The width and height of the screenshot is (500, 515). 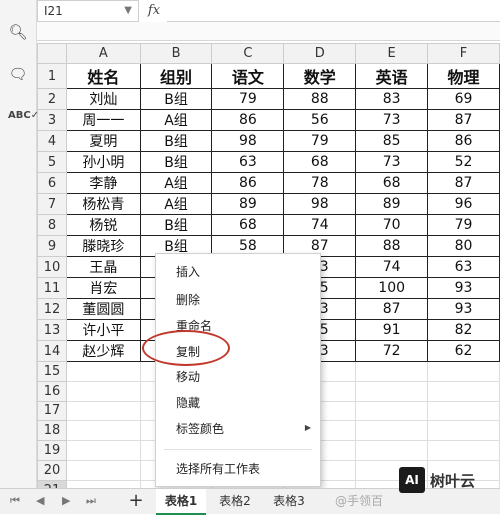 I want to click on comment-icon: 🗨︎, so click(x=18, y=74).